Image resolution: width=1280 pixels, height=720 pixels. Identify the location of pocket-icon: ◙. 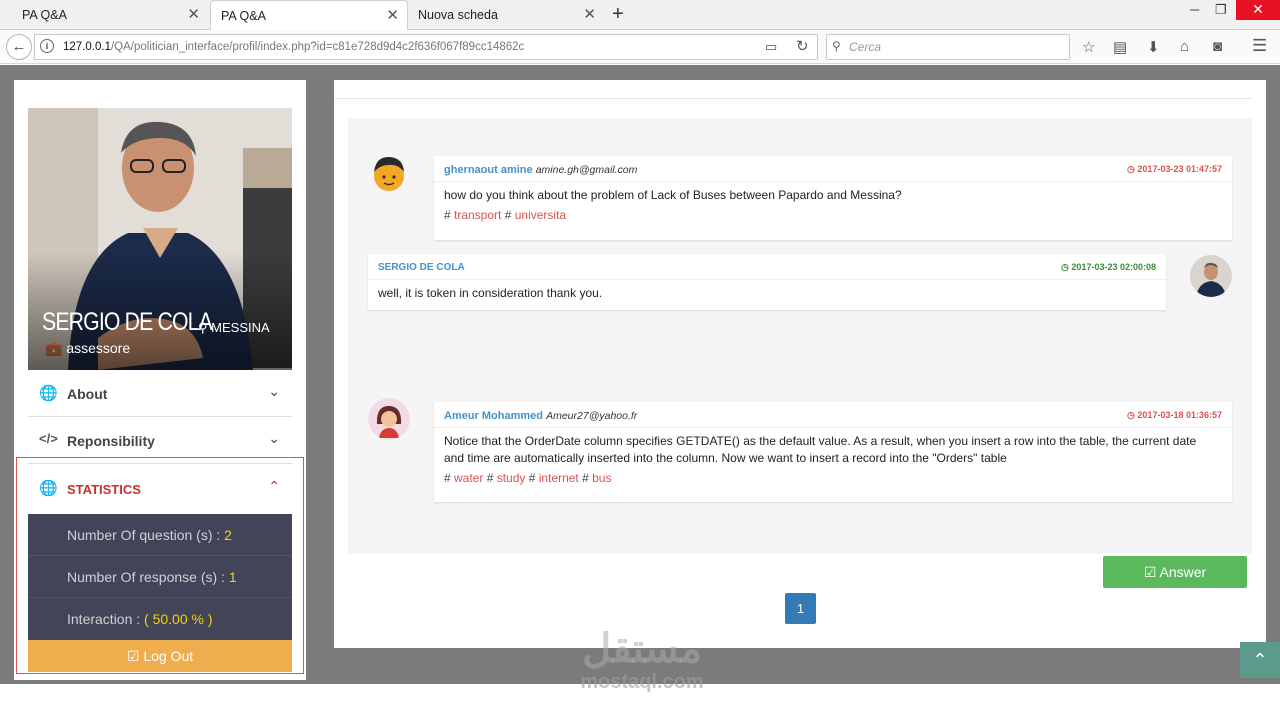
(1217, 46).